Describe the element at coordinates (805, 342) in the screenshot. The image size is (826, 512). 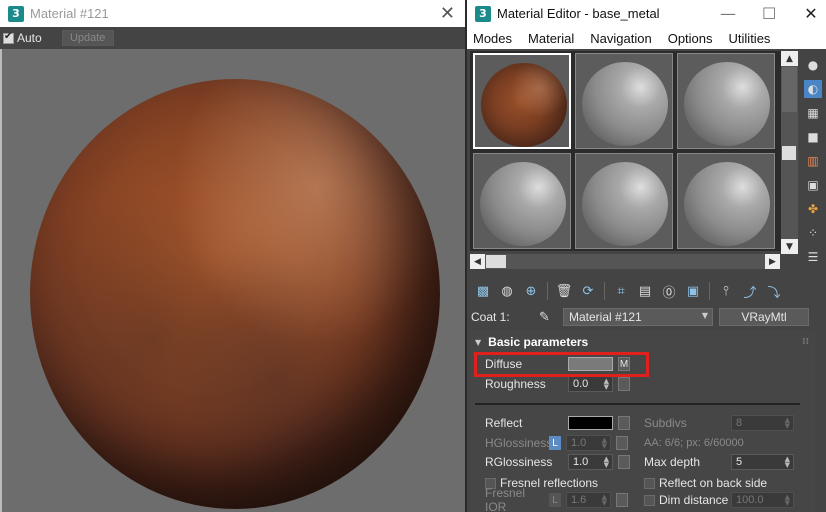
I see `grip-icon: ⁞⁞` at that location.